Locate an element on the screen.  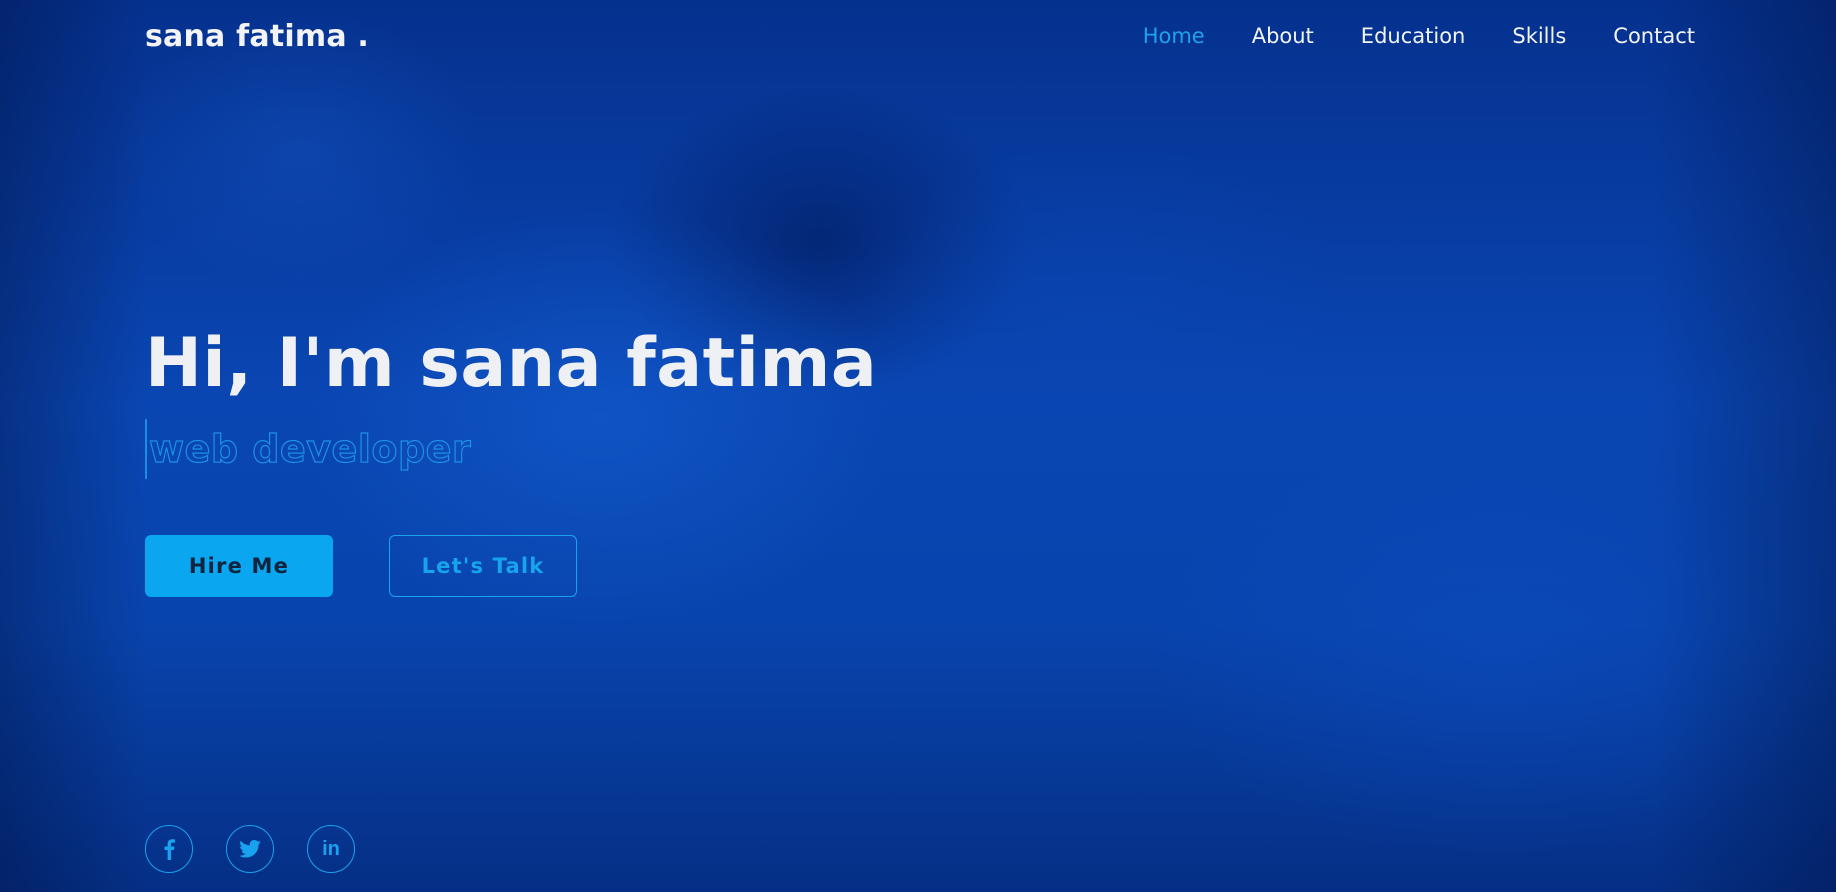
site-logo: sana fatima . is located at coordinates (257, 36).